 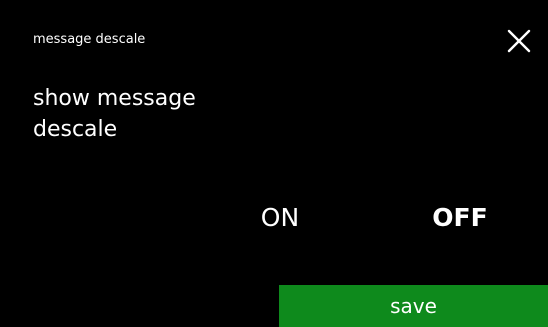 I want to click on option-off: OFF, so click(x=460, y=218).